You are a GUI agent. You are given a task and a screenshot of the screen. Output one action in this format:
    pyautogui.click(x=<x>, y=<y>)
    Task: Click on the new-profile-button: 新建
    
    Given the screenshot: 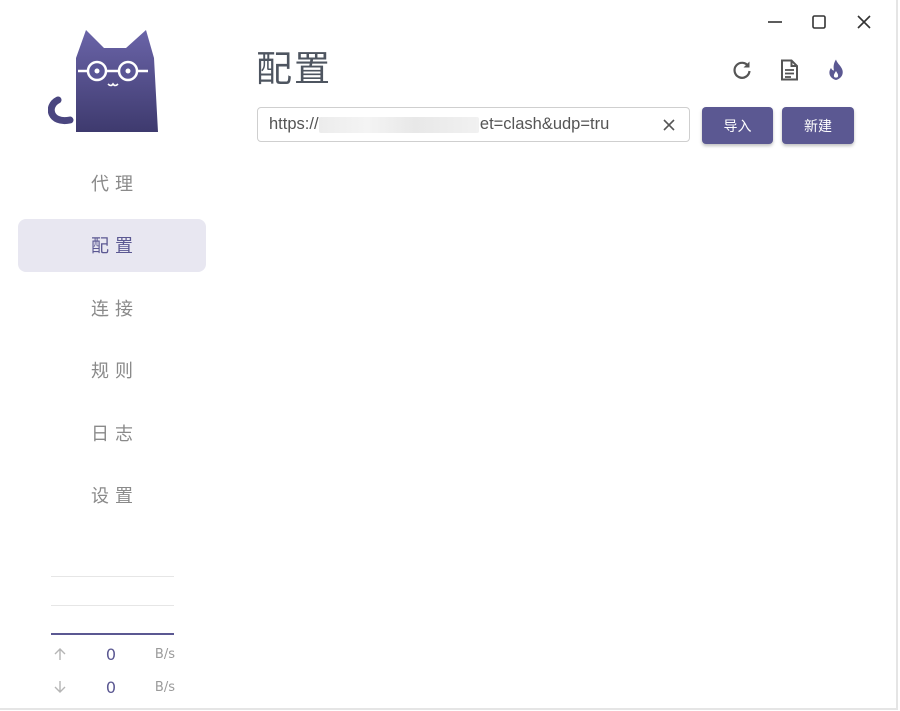 What is the action you would take?
    pyautogui.click(x=818, y=125)
    